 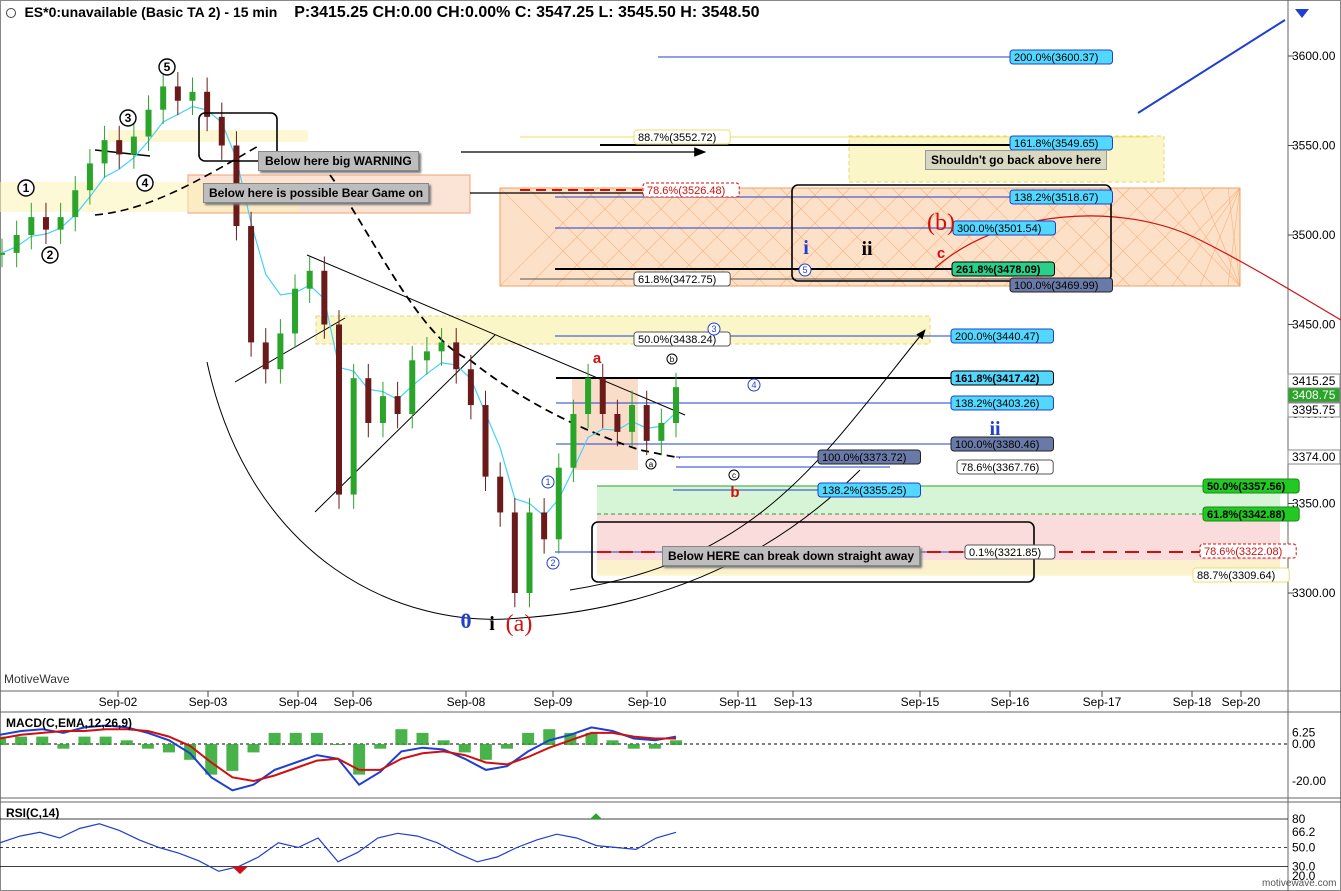 What do you see at coordinates (1314, 381) in the screenshot?
I see `price-label: 3415.25` at bounding box center [1314, 381].